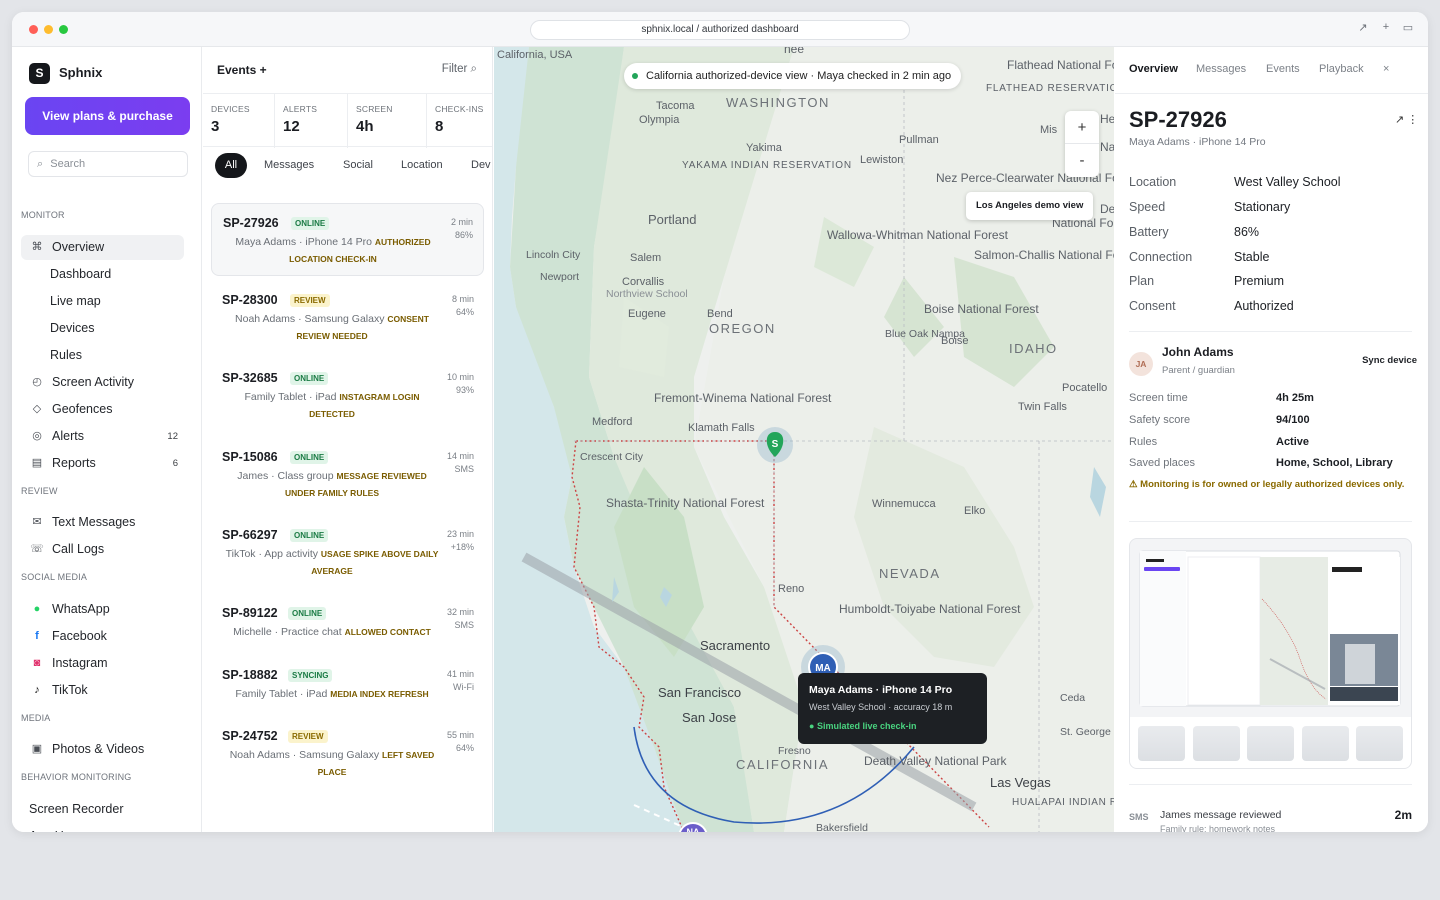 The width and height of the screenshot is (1440, 900). What do you see at coordinates (102, 809) in the screenshot?
I see `sidebar-item-screen-recorder: Screen Recorder` at bounding box center [102, 809].